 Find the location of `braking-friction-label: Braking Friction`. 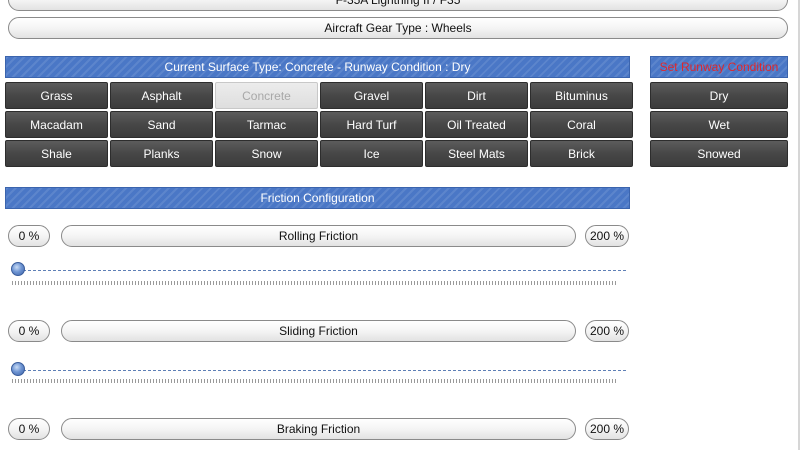

braking-friction-label: Braking Friction is located at coordinates (318, 429).